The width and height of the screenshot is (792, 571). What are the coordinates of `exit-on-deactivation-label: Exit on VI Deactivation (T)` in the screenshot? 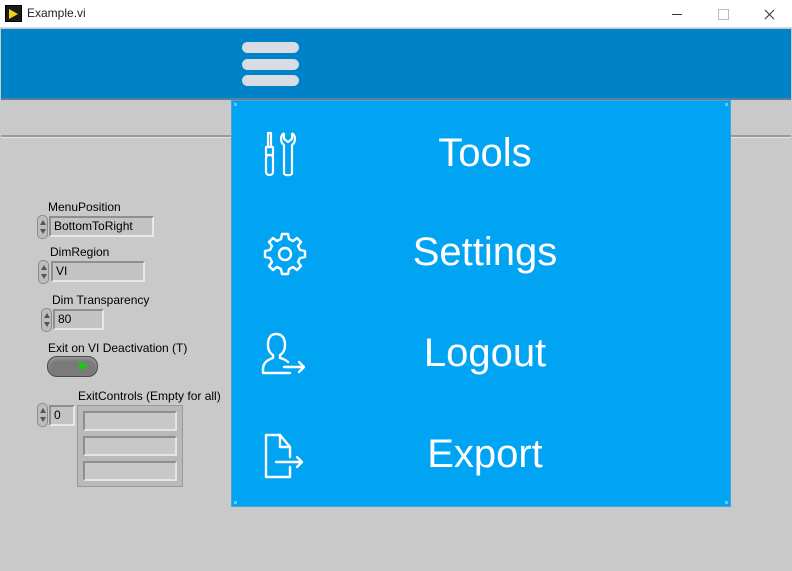 It's located at (118, 348).